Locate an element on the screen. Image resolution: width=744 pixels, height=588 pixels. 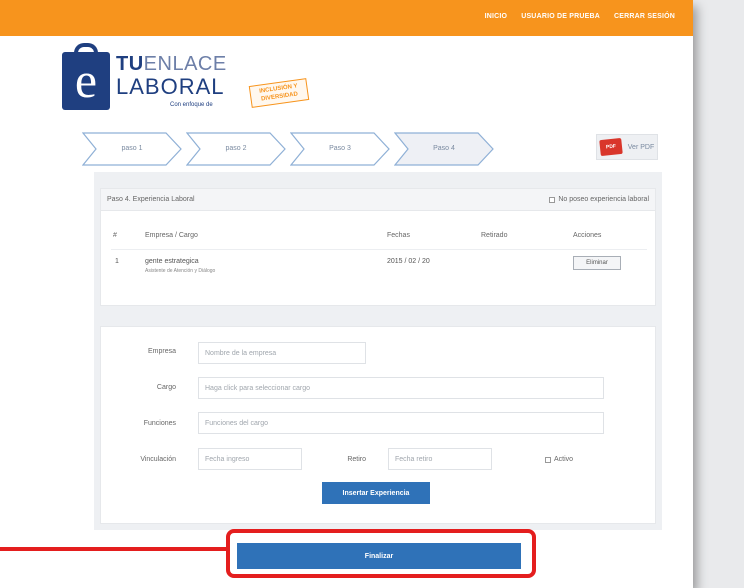
row-number: 1 is located at coordinates (117, 261).